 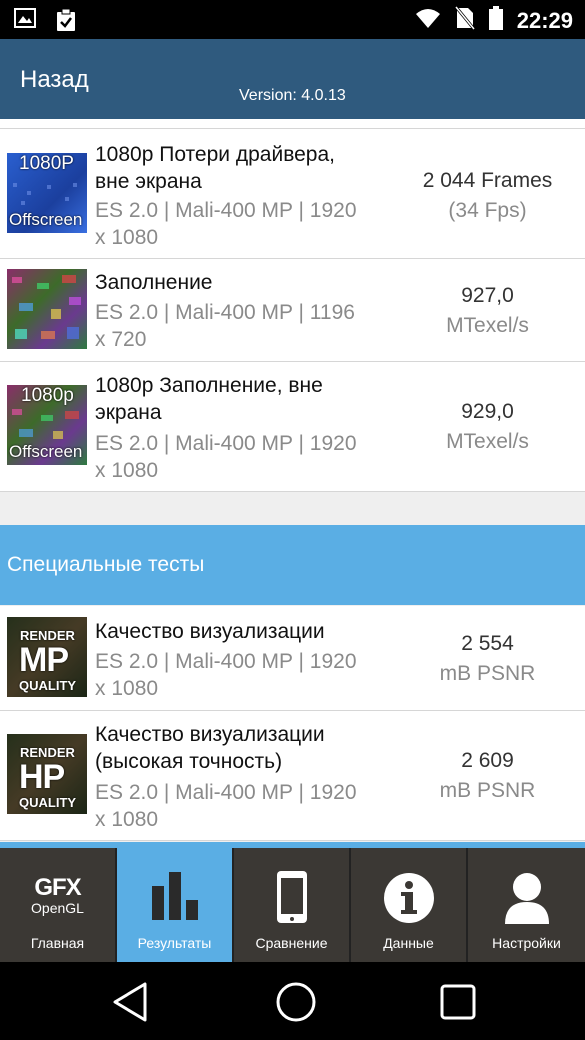 What do you see at coordinates (487, 760) in the screenshot?
I see `score-value: 2 609` at bounding box center [487, 760].